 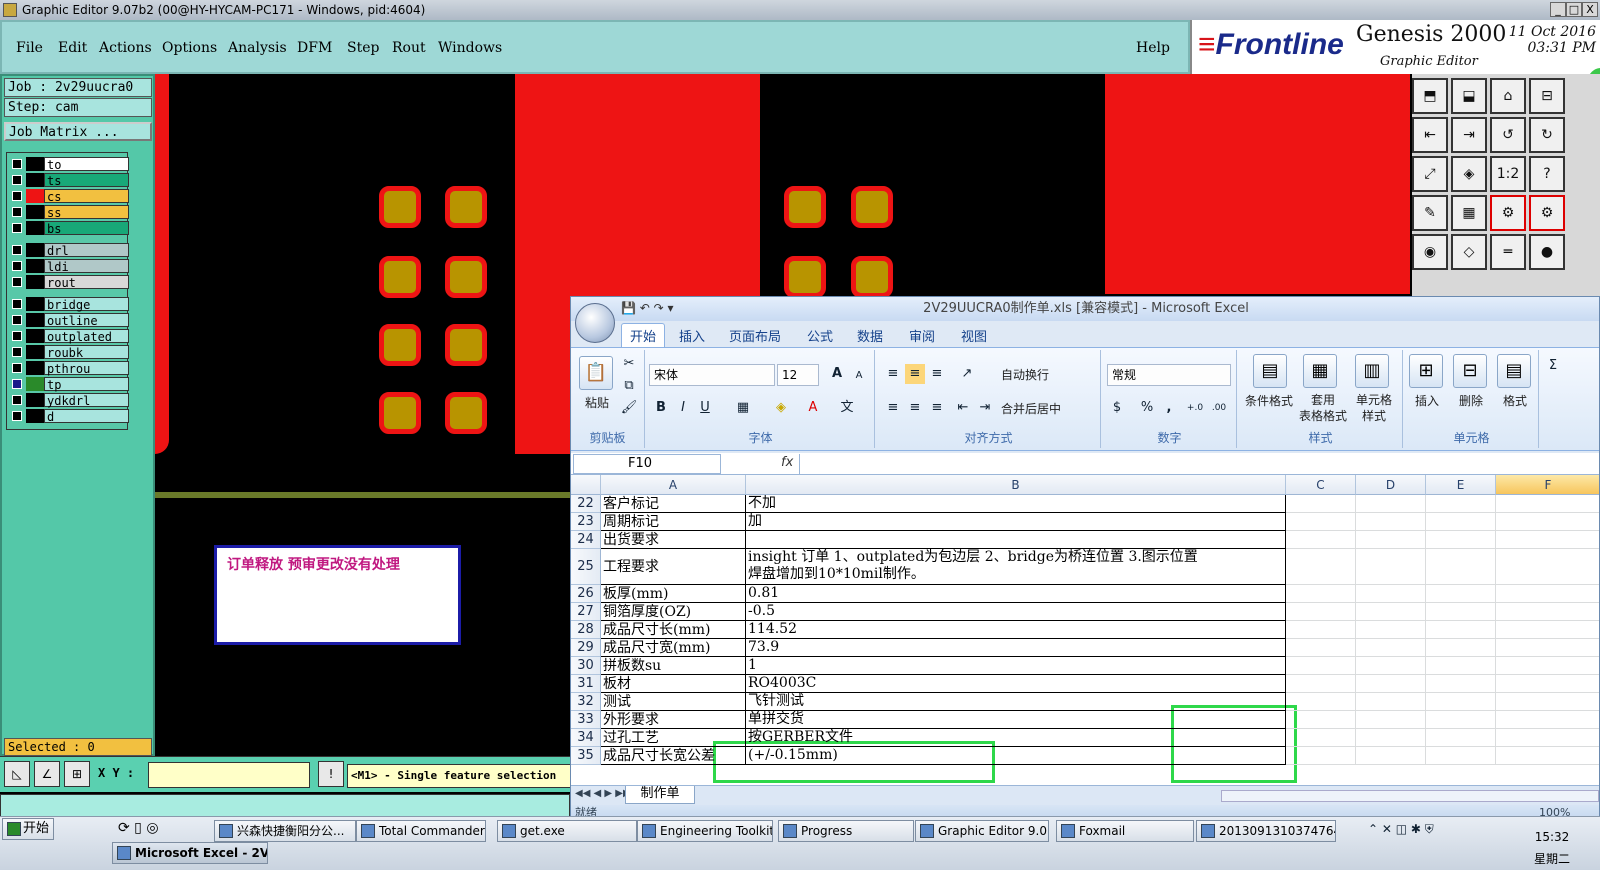 What do you see at coordinates (1169, 408) in the screenshot?
I see `comma-button: ,` at bounding box center [1169, 408].